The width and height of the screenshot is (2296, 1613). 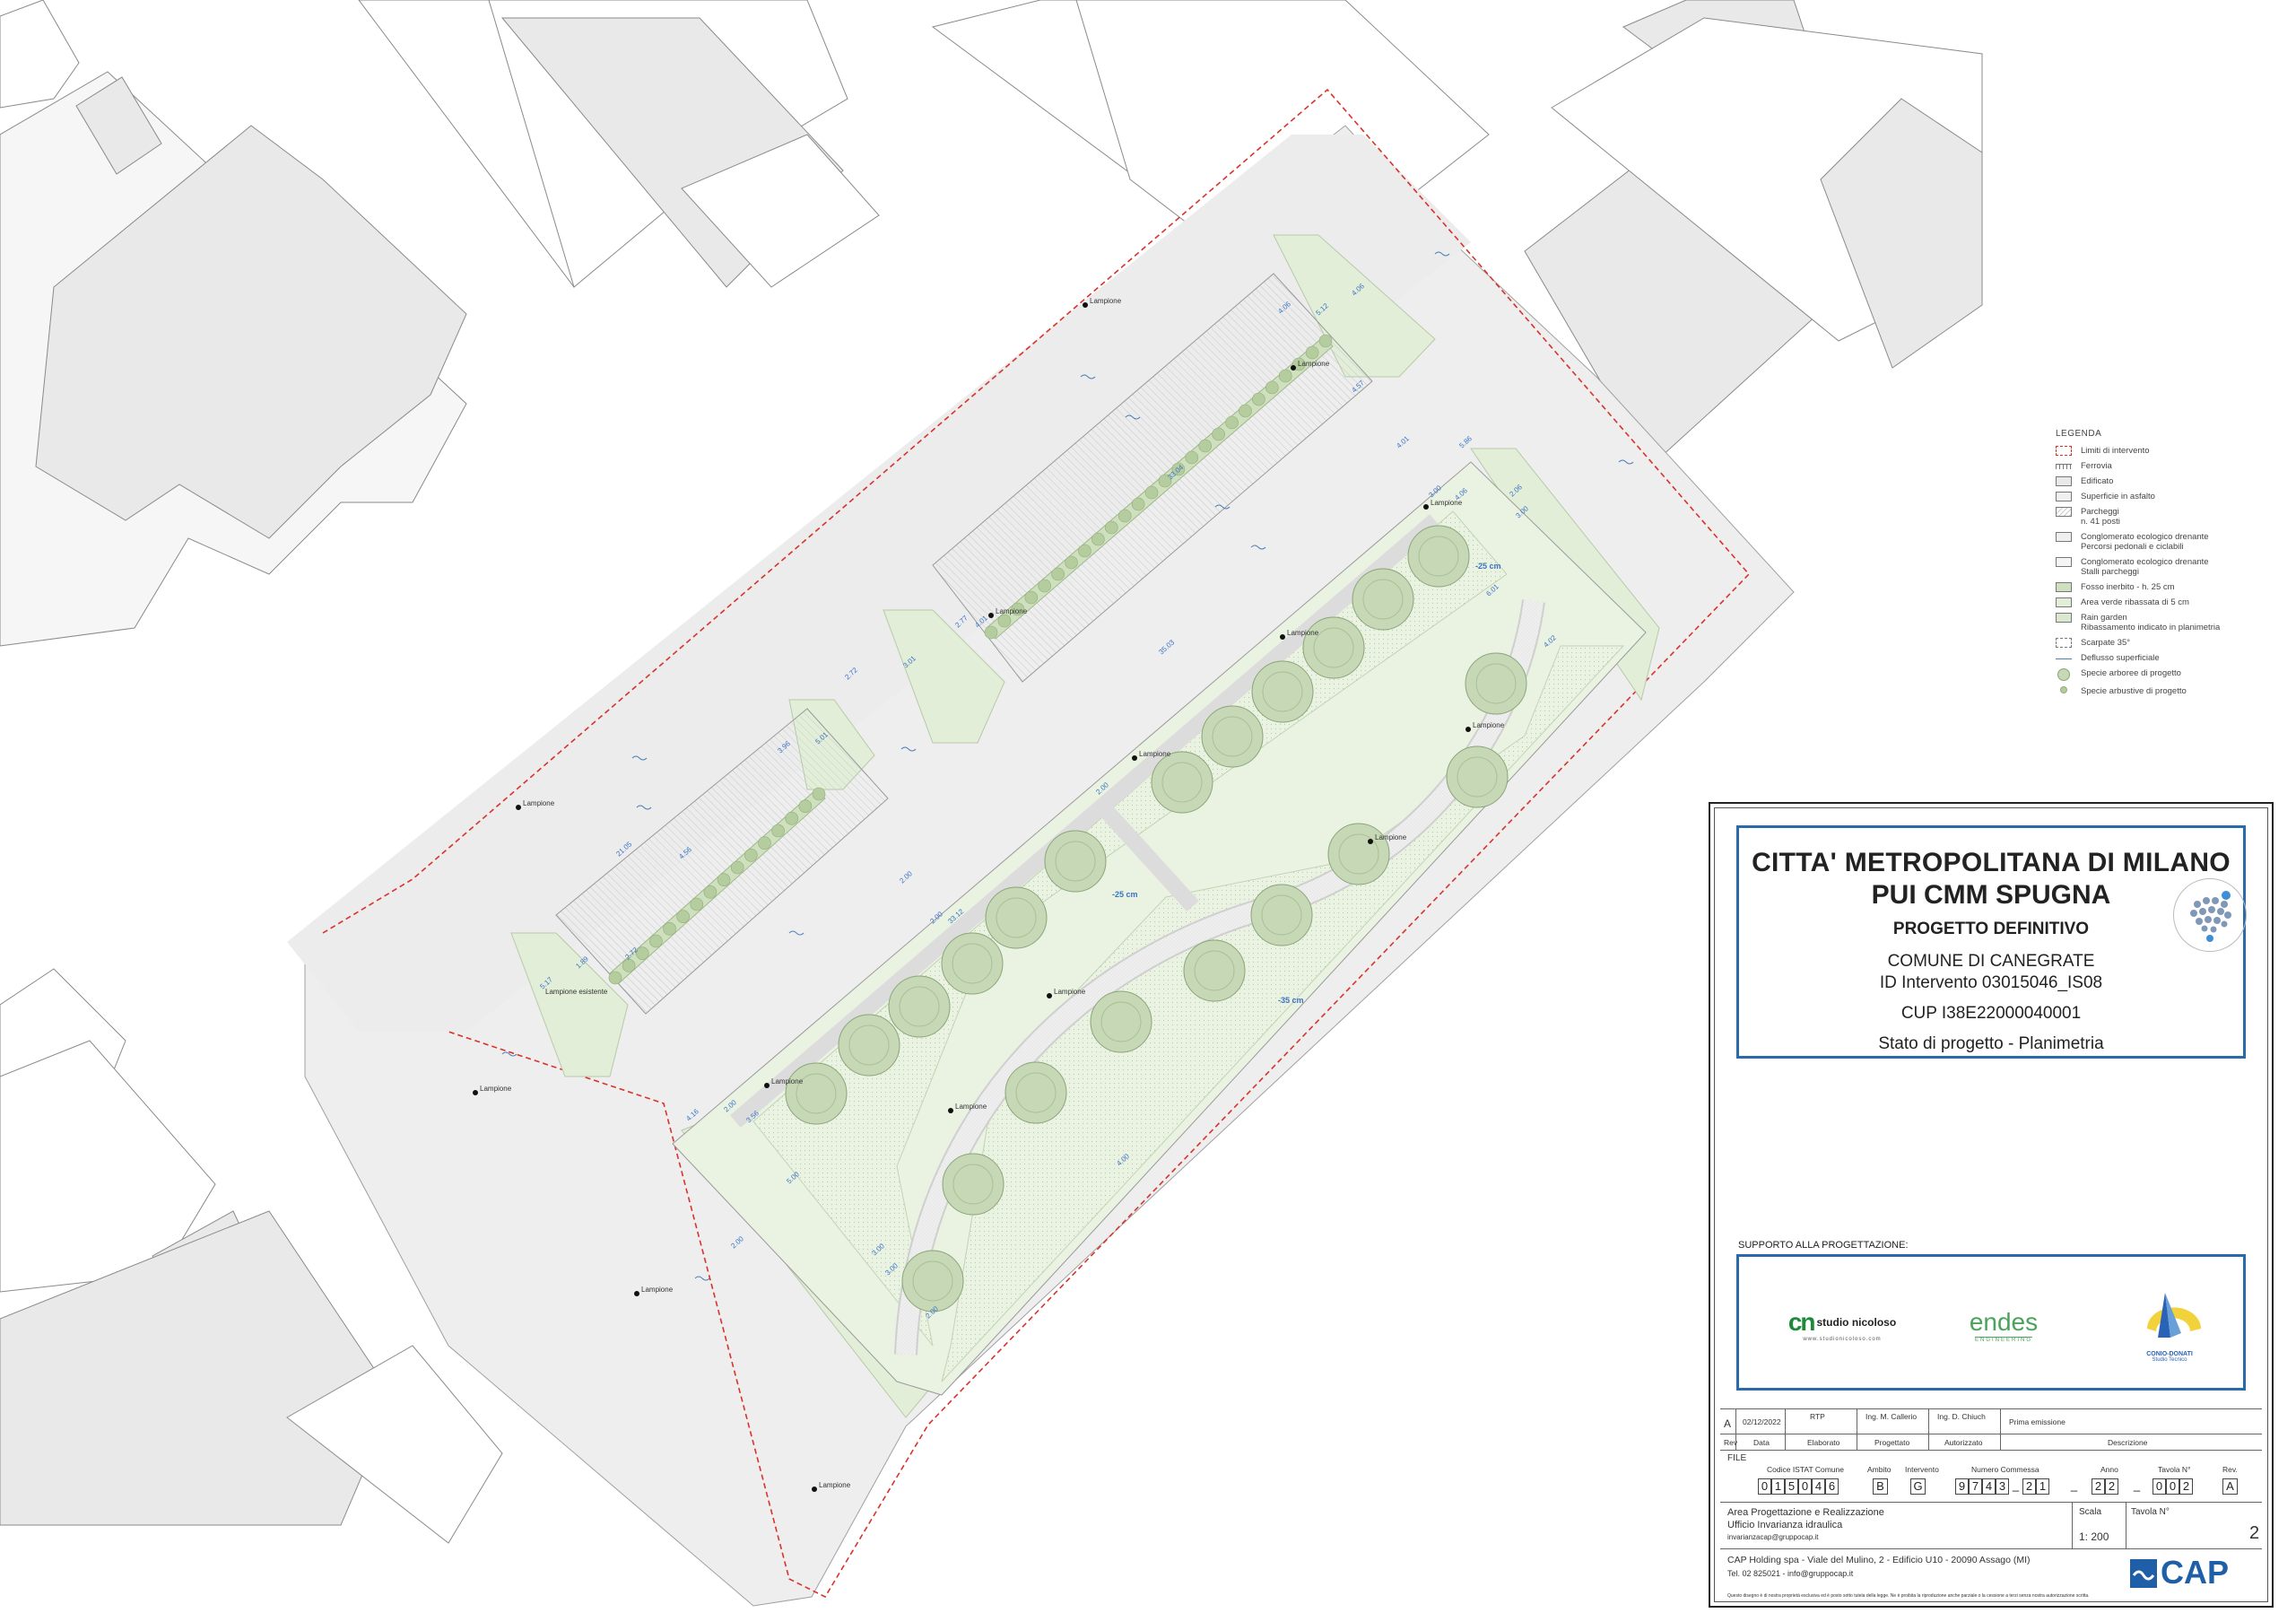 I want to click on hdr-drawn: Elaborato, so click(x=1823, y=1442).